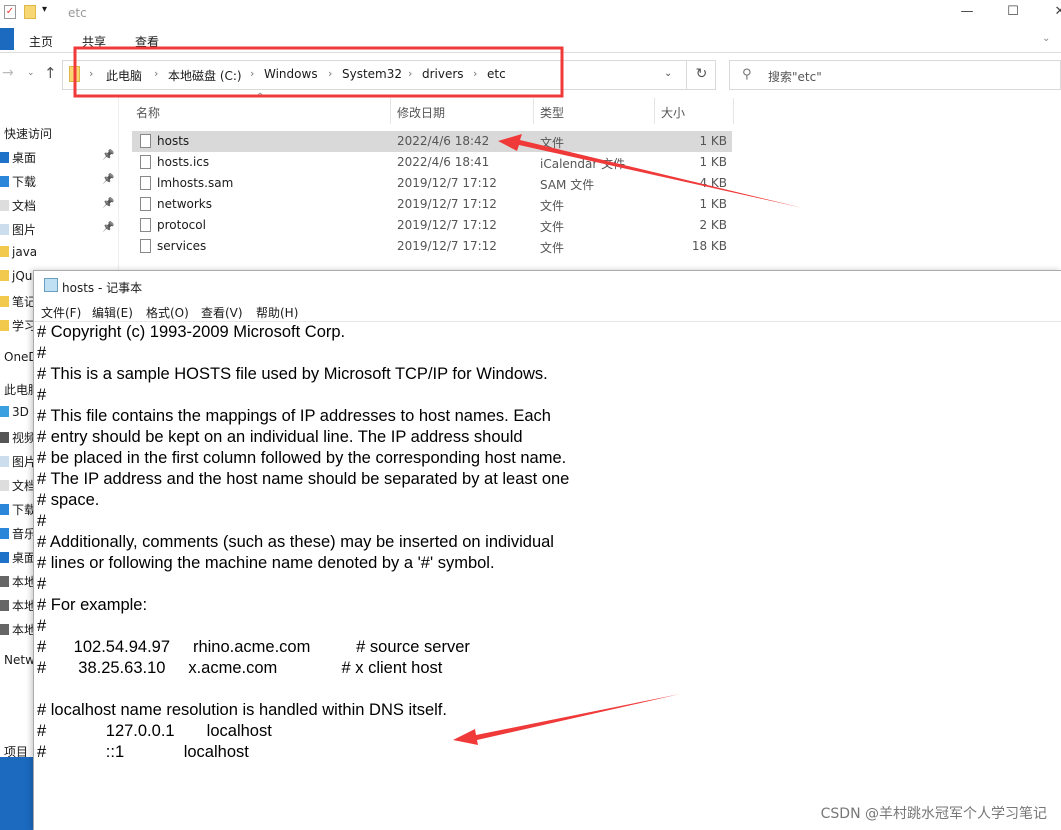 This screenshot has height=830, width=1061. I want to click on sidebar-item: 音乐, so click(18, 533).